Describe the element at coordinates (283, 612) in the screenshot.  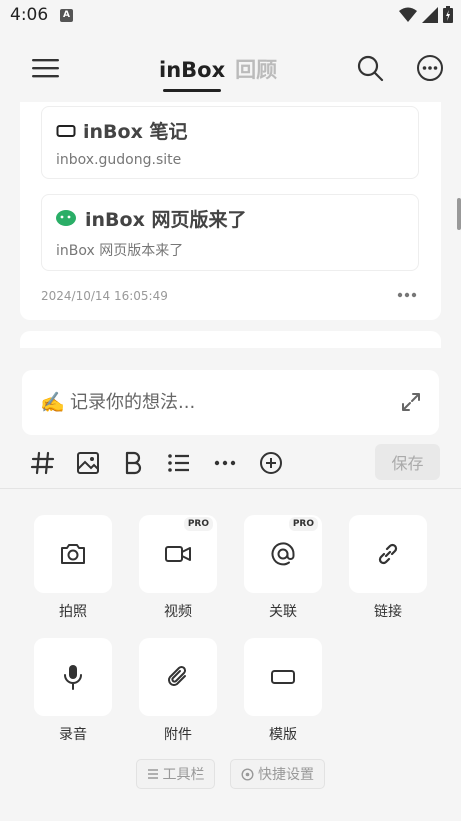
I see `grid-label: 关联` at that location.